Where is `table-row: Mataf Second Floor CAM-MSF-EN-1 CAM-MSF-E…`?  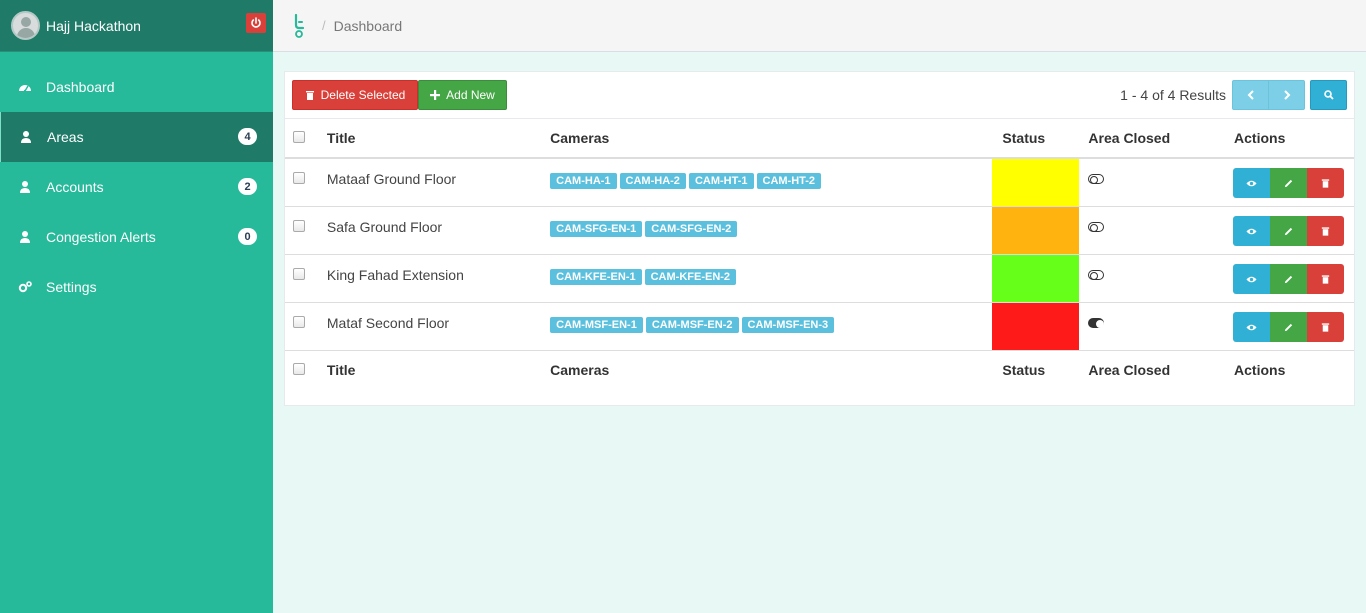 table-row: Mataf Second Floor CAM-MSF-EN-1 CAM-MSF-E… is located at coordinates (819, 327).